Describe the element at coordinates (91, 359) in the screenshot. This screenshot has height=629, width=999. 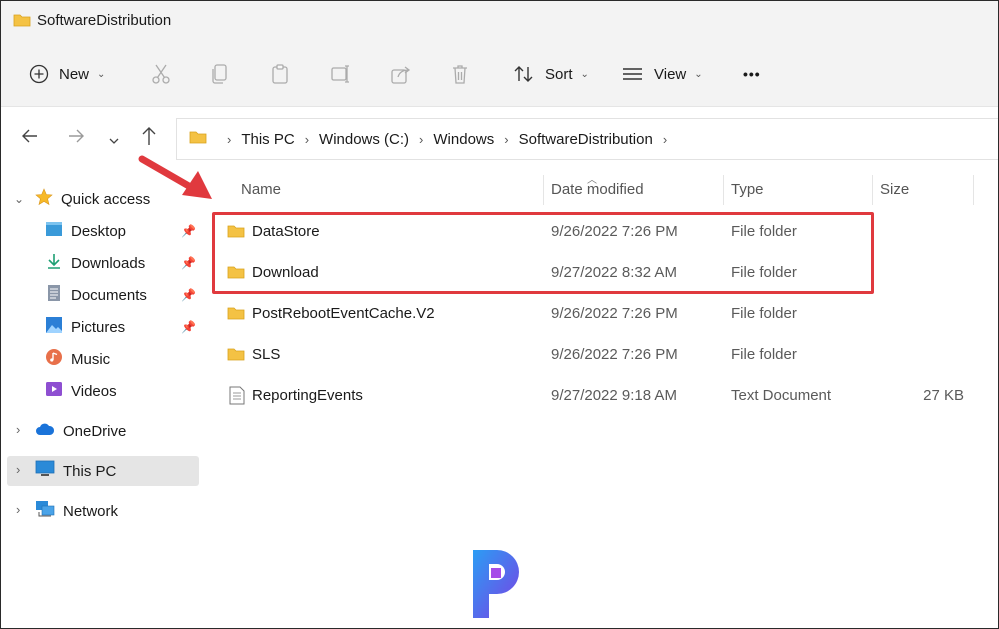
I see `sidebar-item-label: Music` at that location.